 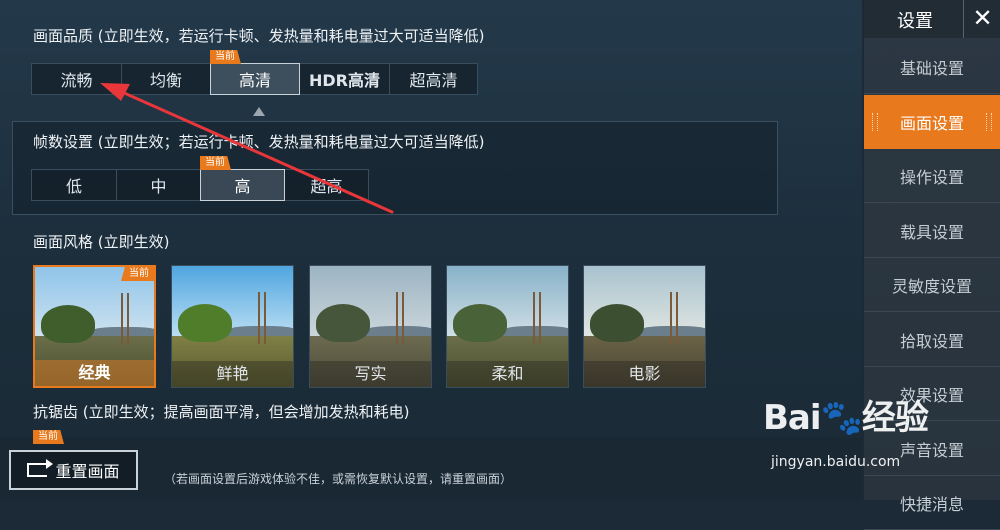 I want to click on quality-option-ultra: 超高清, so click(x=433, y=79).